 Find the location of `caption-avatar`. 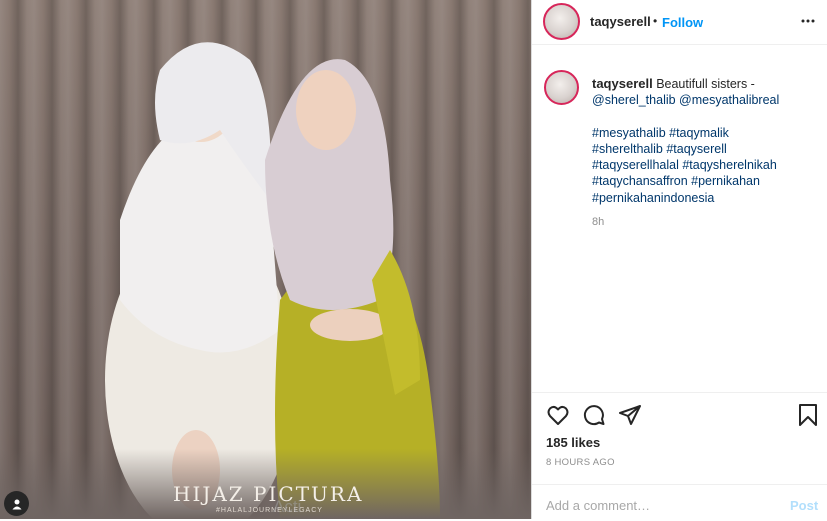

caption-avatar is located at coordinates (561, 87).